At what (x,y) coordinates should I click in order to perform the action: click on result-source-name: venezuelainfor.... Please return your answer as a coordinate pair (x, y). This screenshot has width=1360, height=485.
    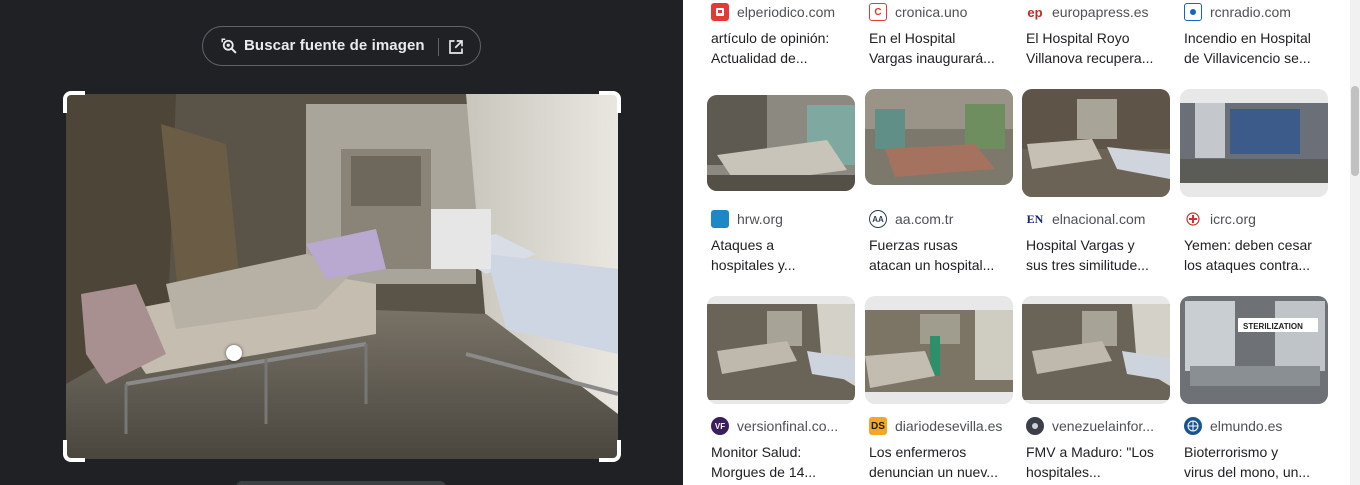
    Looking at the image, I should click on (1103, 426).